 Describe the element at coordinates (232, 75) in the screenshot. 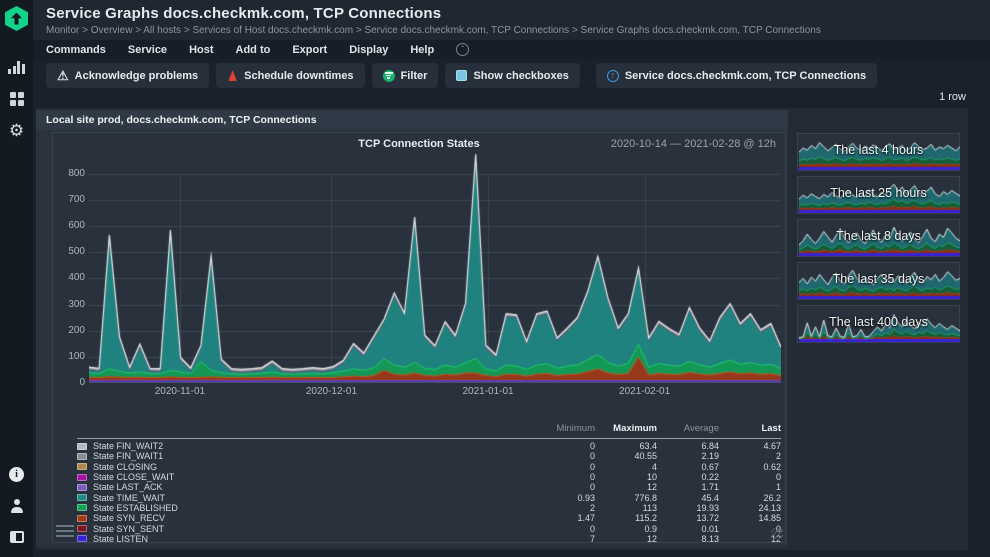

I see `downtime-cone-icon` at that location.